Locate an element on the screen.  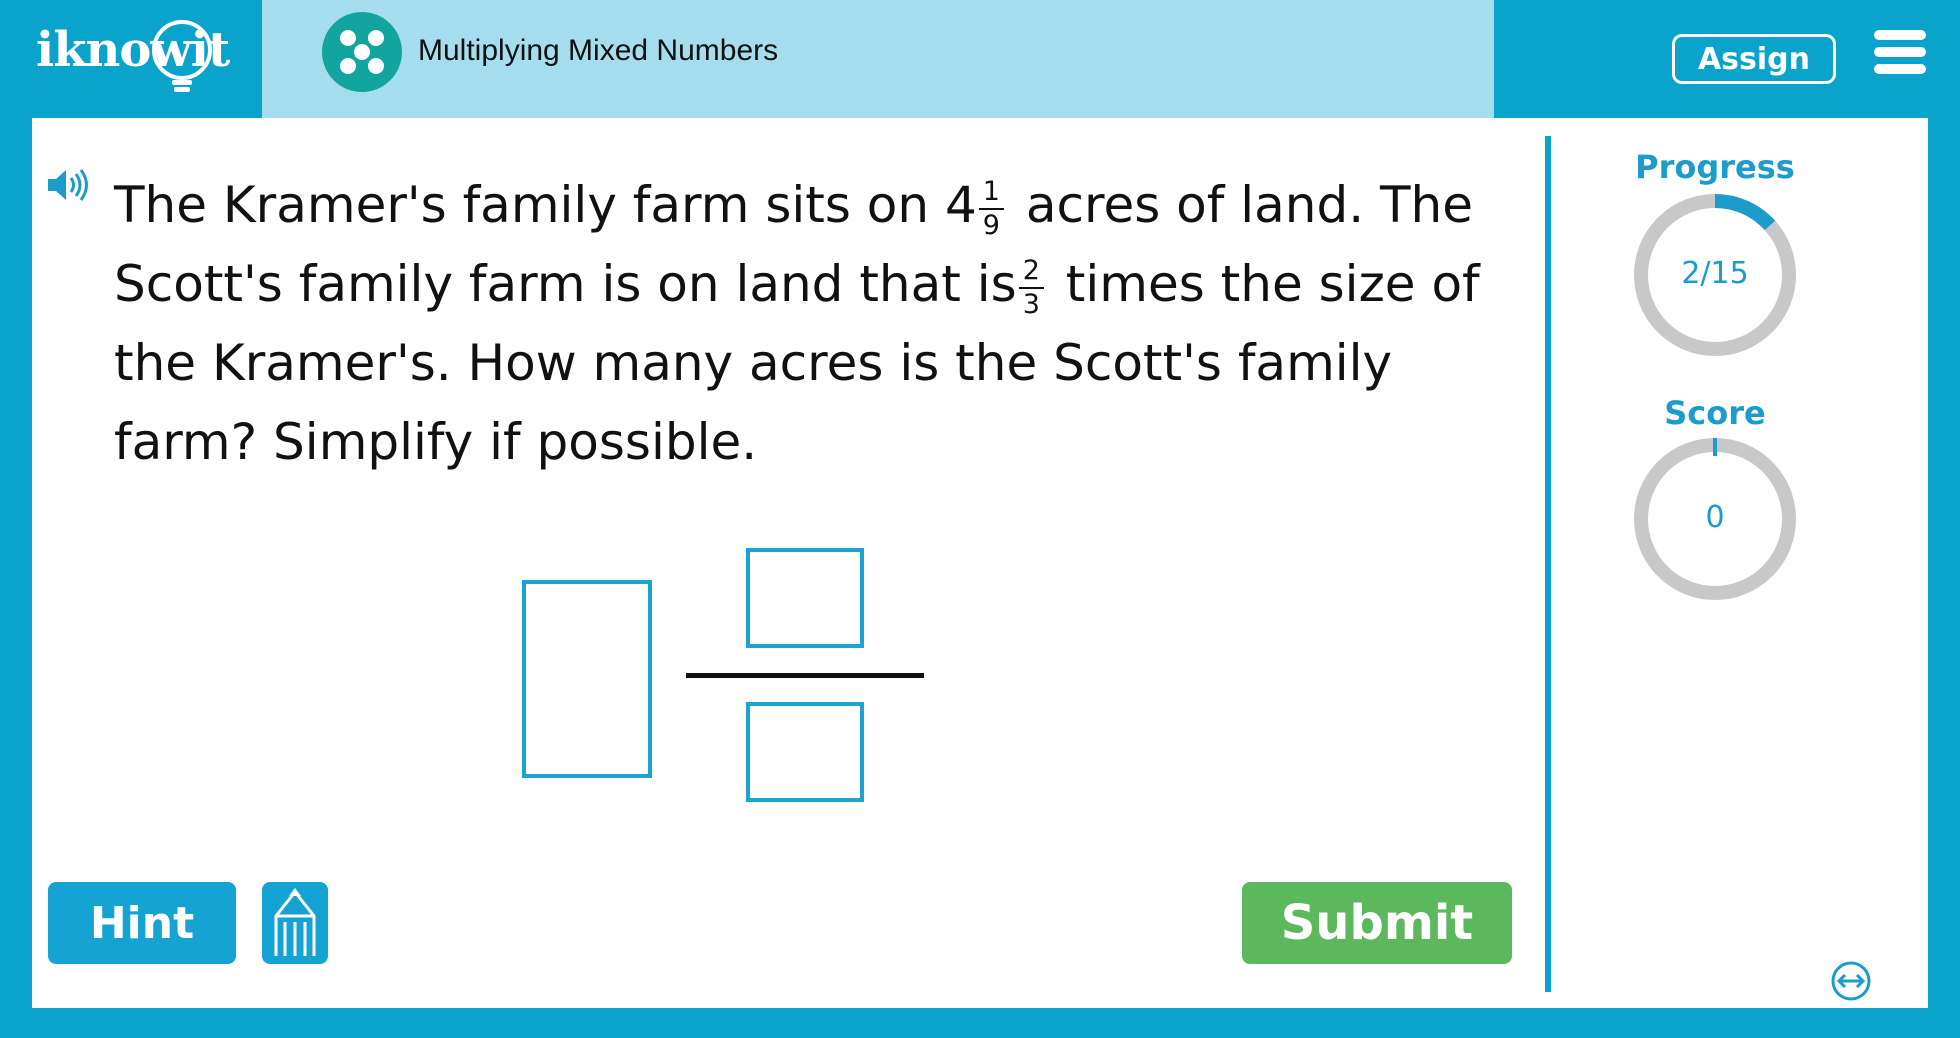
speaker-icon is located at coordinates (68, 185).